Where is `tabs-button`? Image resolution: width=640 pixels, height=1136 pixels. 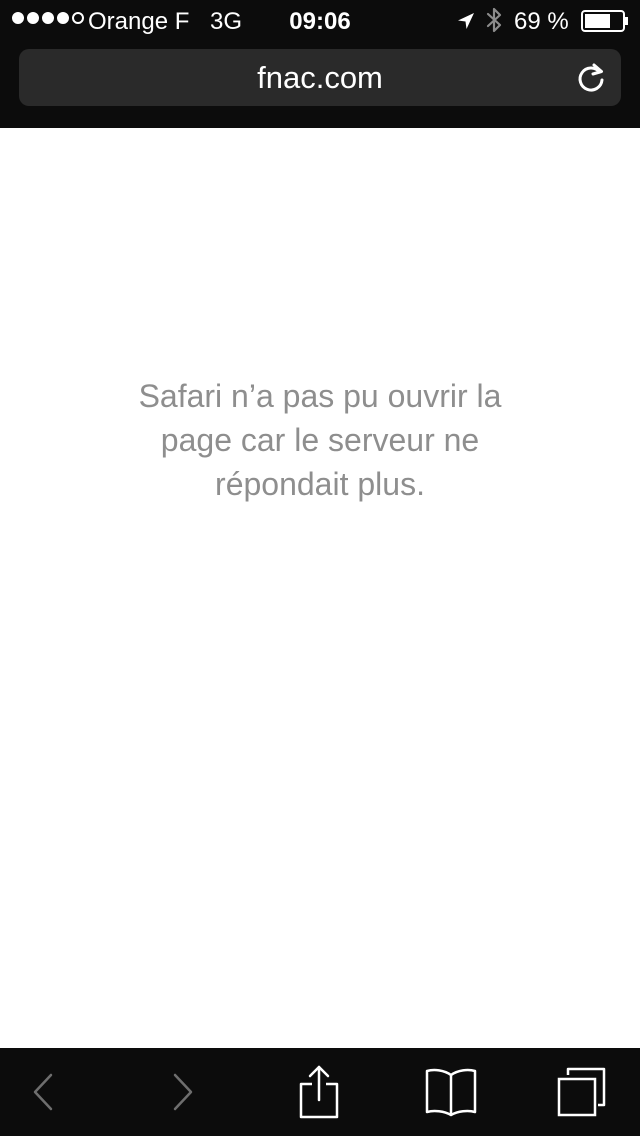
tabs-button is located at coordinates (582, 1092).